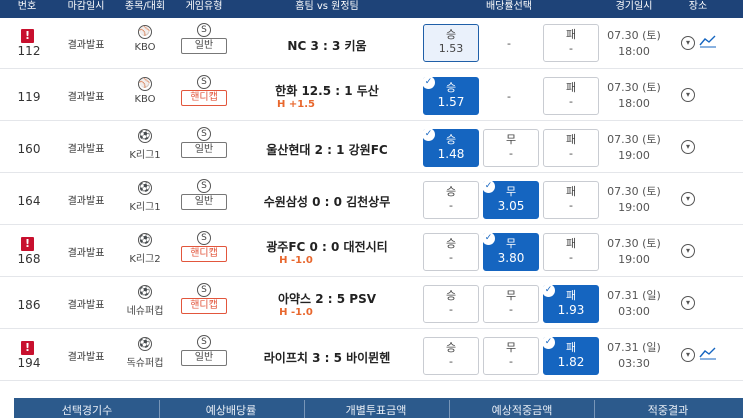  I want to click on league-name: K리그1, so click(145, 155).